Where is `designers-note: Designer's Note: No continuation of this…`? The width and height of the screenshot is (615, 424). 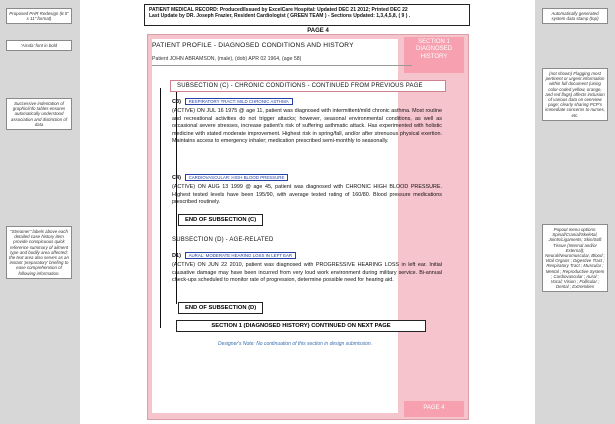
designers-note: Designer's Note: No continuation of this… is located at coordinates (295, 344).